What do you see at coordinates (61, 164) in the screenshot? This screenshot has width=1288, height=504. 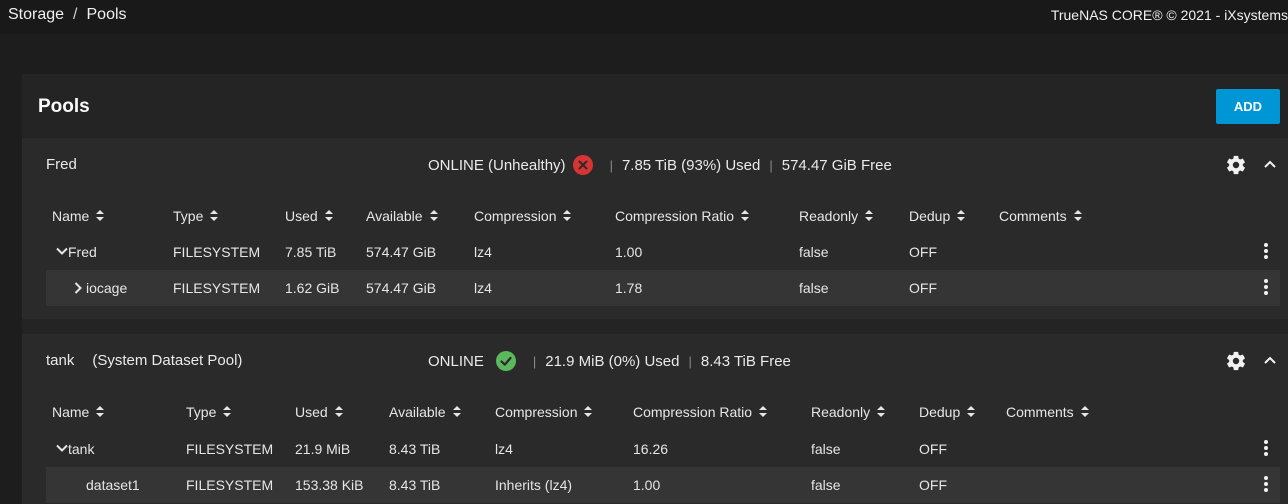 I see `pool-name: Fred` at bounding box center [61, 164].